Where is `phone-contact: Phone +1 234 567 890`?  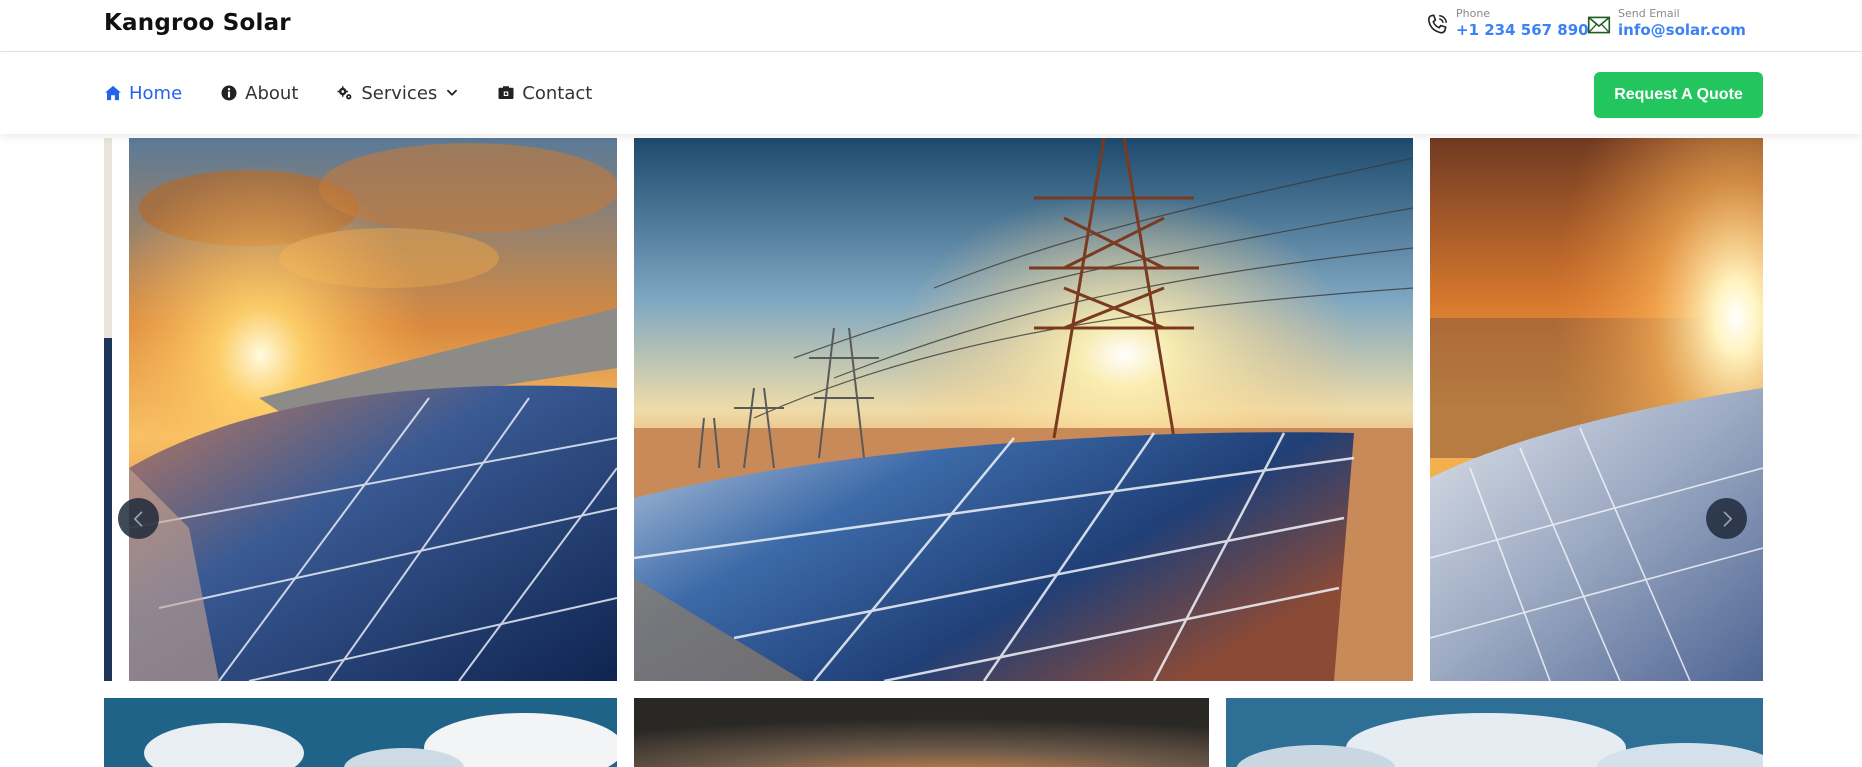
phone-contact: Phone +1 234 567 890 is located at coordinates (1506, 23).